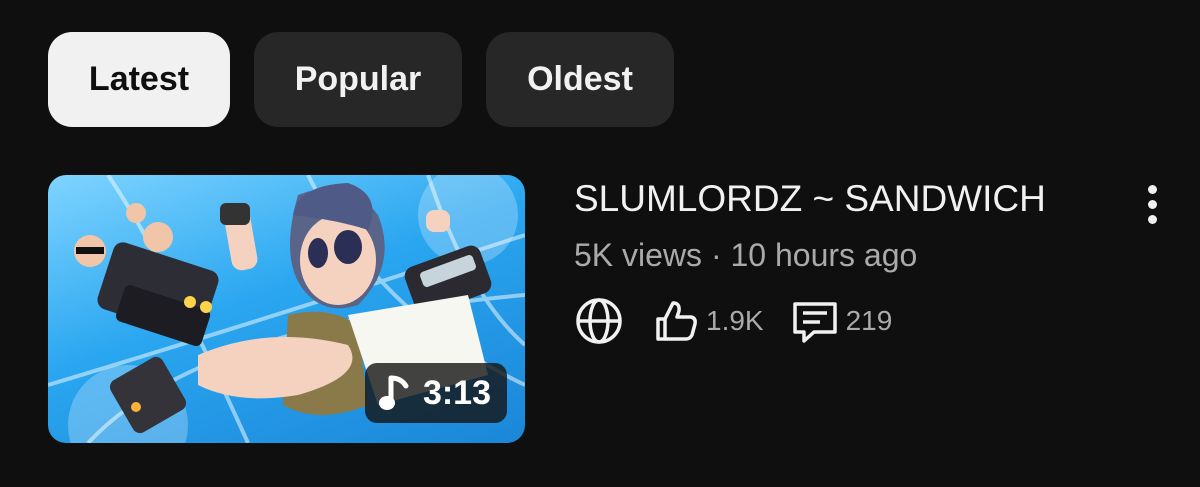 The width and height of the screenshot is (1200, 487). Describe the element at coordinates (139, 79) in the screenshot. I see `chip-latest: Latest` at that location.